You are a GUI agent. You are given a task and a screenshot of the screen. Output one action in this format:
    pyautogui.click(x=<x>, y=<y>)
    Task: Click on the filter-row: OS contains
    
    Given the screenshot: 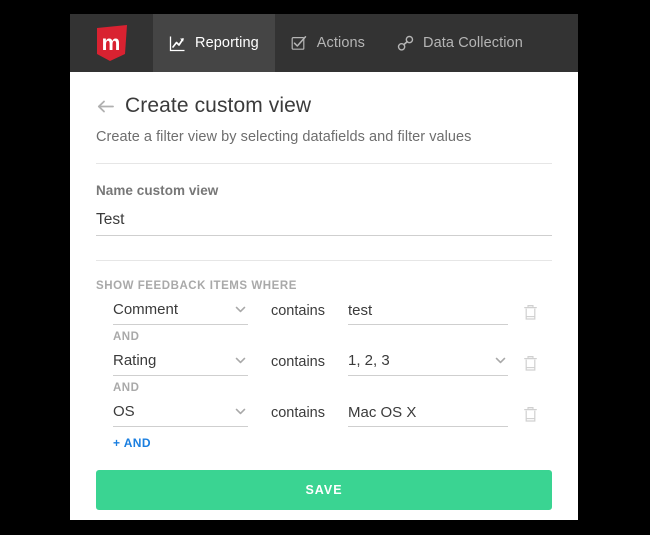 What is the action you would take?
    pyautogui.click(x=324, y=412)
    